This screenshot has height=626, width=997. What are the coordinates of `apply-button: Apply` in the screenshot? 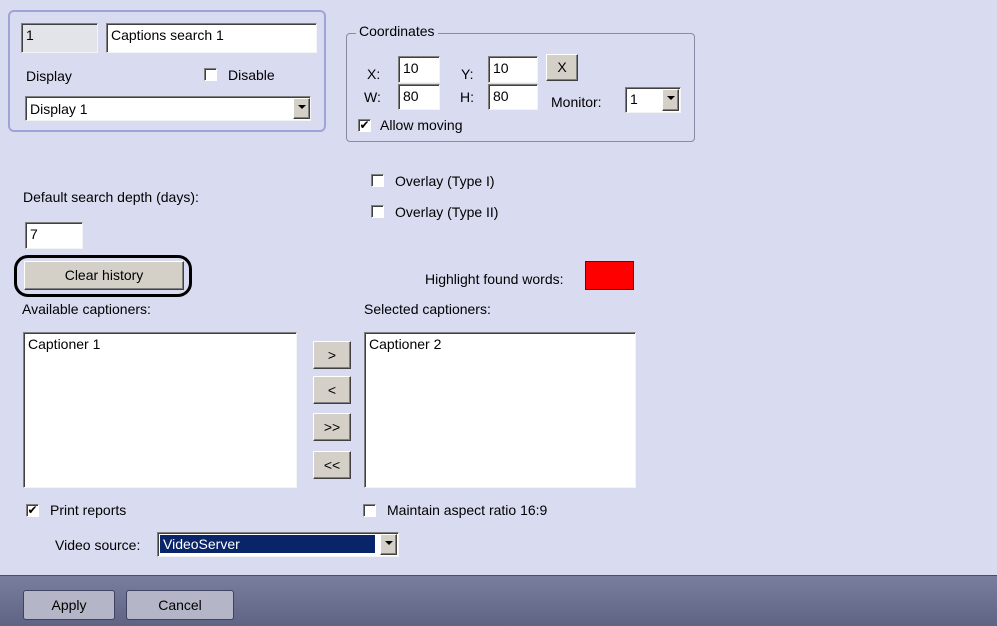 It's located at (69, 605).